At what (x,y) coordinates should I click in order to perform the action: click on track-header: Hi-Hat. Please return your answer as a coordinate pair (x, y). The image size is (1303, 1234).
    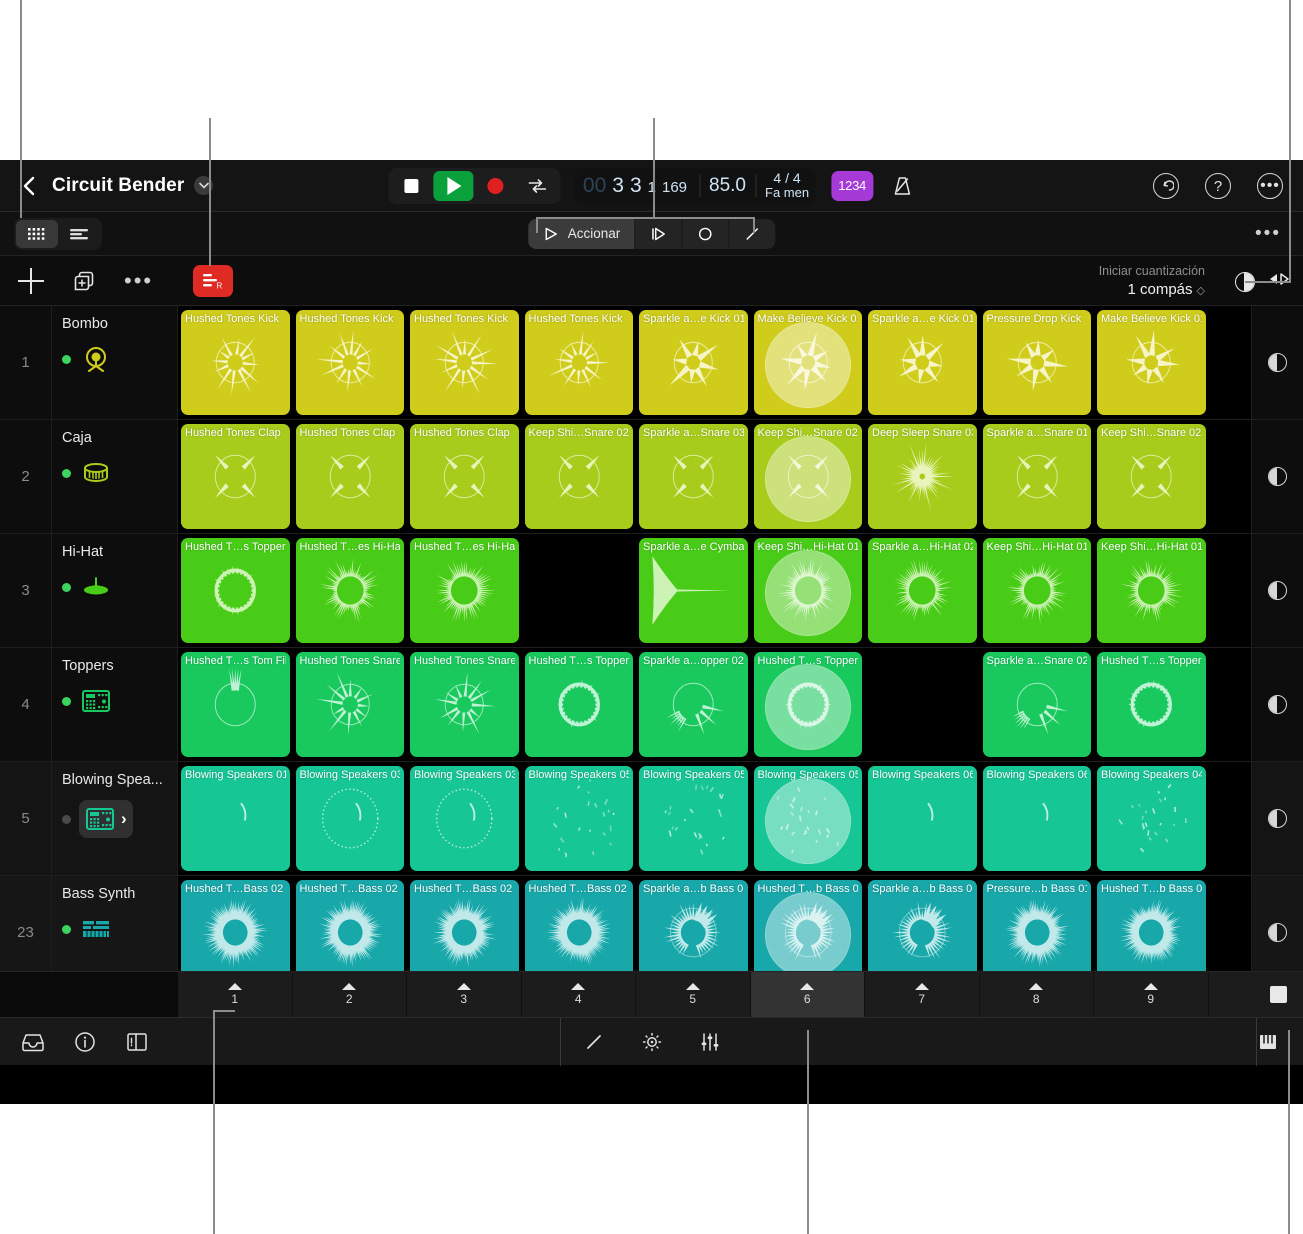
    Looking at the image, I should click on (115, 590).